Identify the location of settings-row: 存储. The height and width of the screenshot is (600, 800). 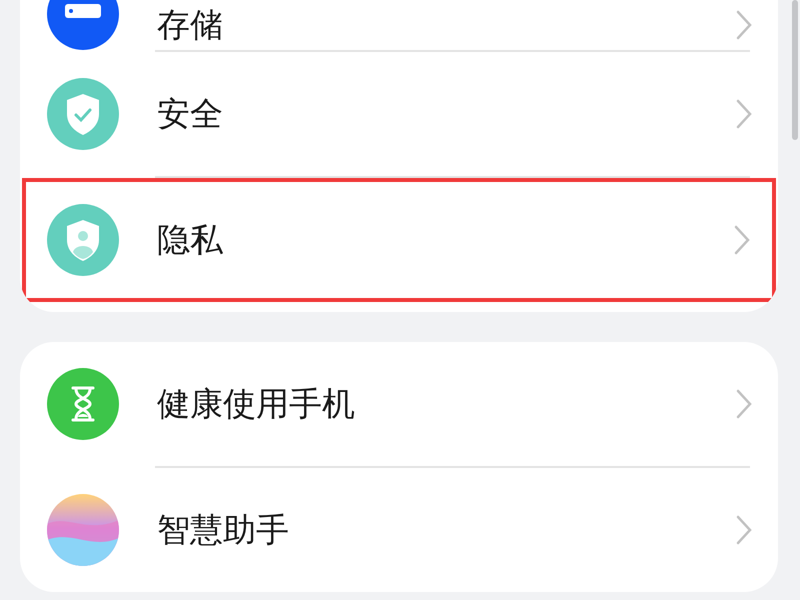
(399, 25).